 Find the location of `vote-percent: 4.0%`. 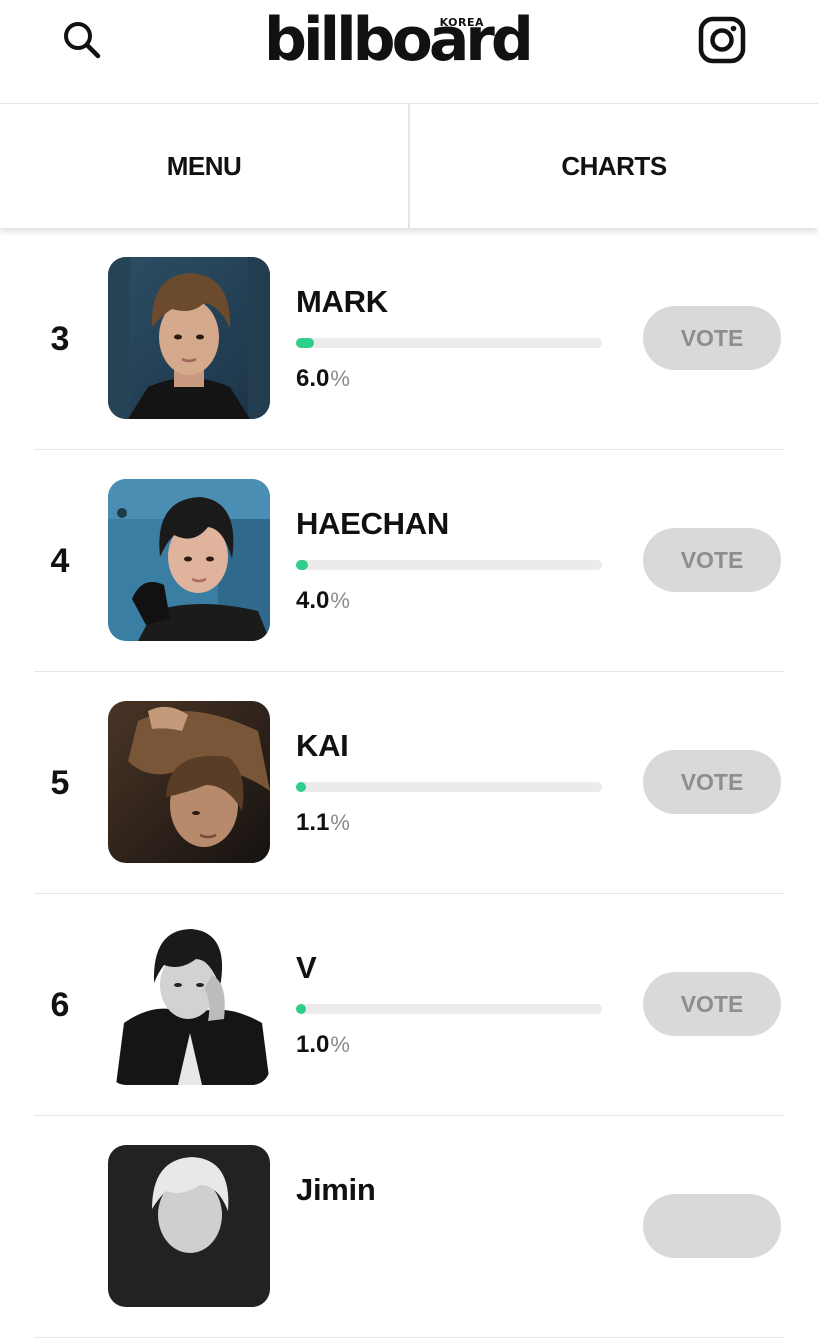

vote-percent: 4.0% is located at coordinates (323, 601).